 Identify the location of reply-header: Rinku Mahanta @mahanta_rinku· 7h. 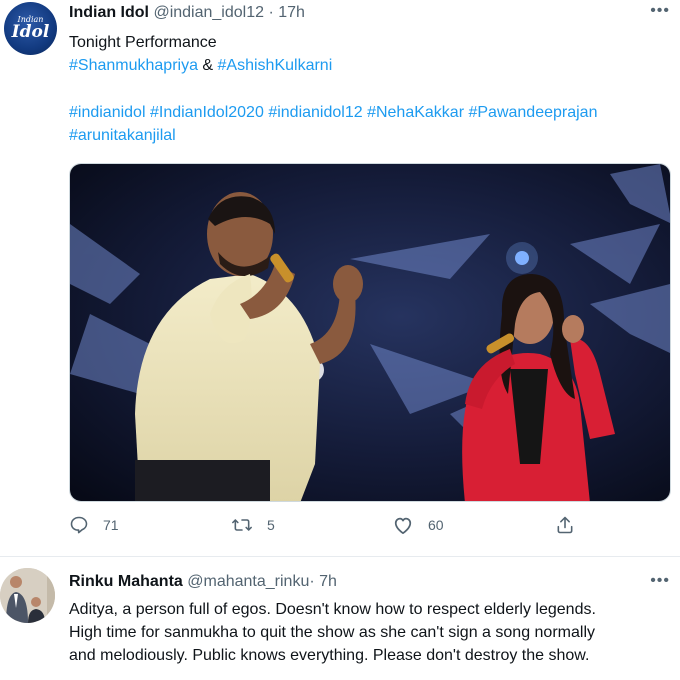
(203, 582).